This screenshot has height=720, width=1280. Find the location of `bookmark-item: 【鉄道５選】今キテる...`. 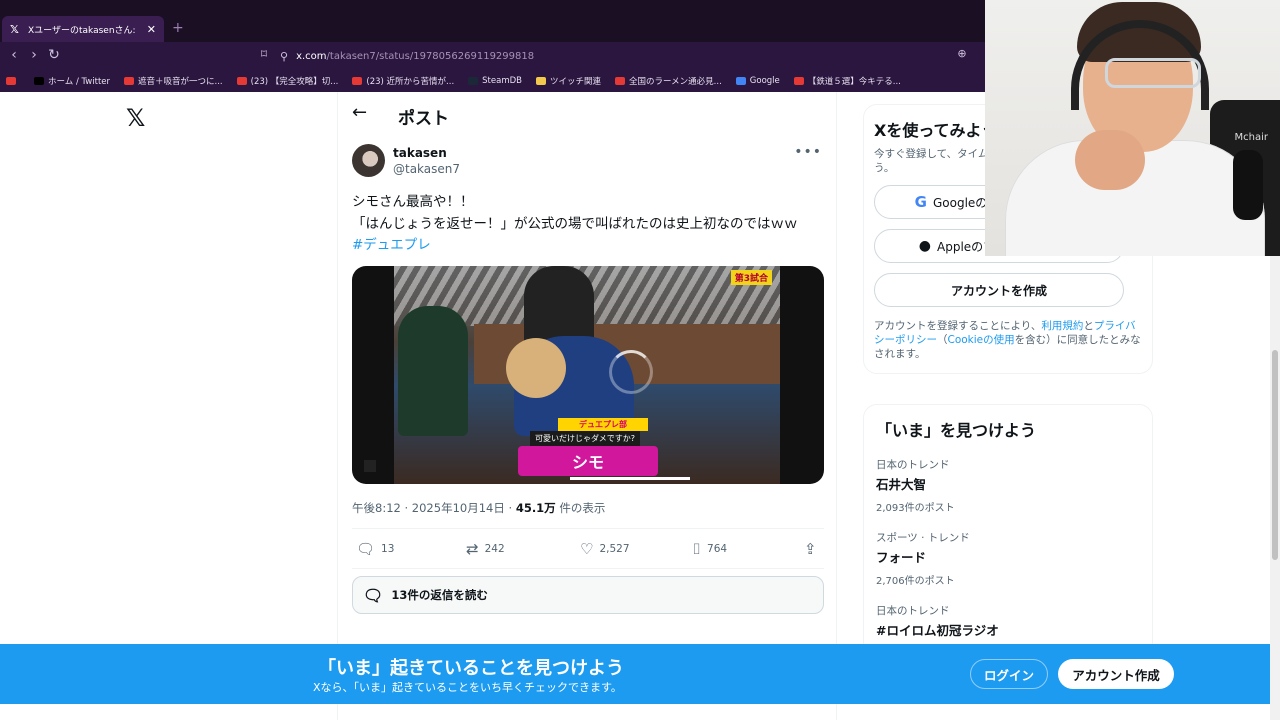

bookmark-item: 【鉄道５選】今キテる... is located at coordinates (847, 81).